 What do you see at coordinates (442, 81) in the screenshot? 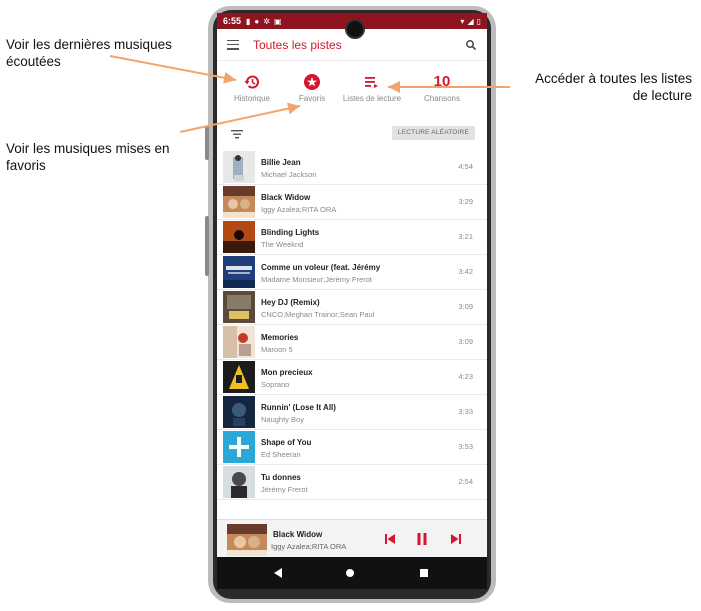
I see `songs-count: 10` at bounding box center [442, 81].